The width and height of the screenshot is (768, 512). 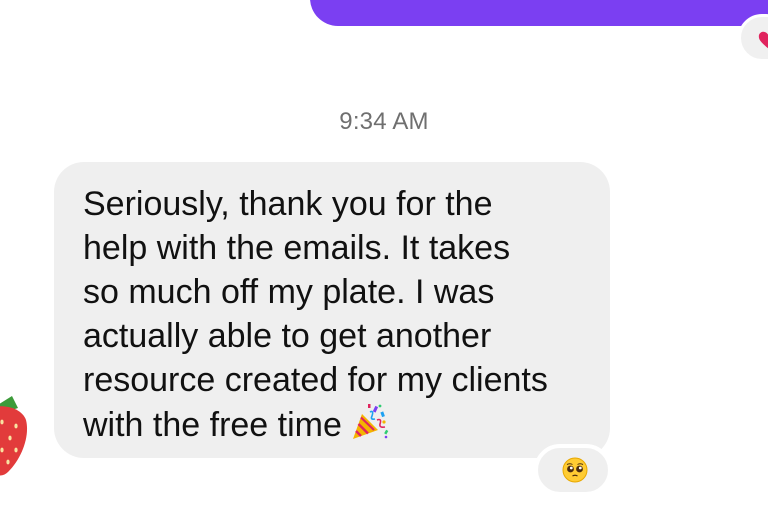 I want to click on message-line: actually able to get another, so click(x=287, y=336).